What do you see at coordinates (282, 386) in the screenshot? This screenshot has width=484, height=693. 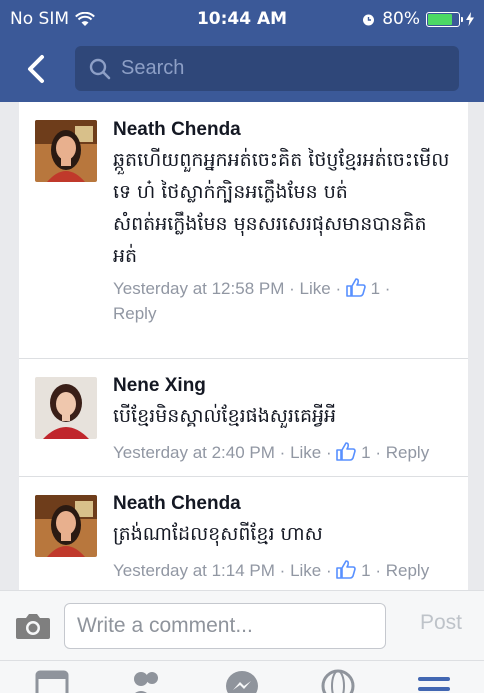 I see `commenter-name: Nene Xing` at bounding box center [282, 386].